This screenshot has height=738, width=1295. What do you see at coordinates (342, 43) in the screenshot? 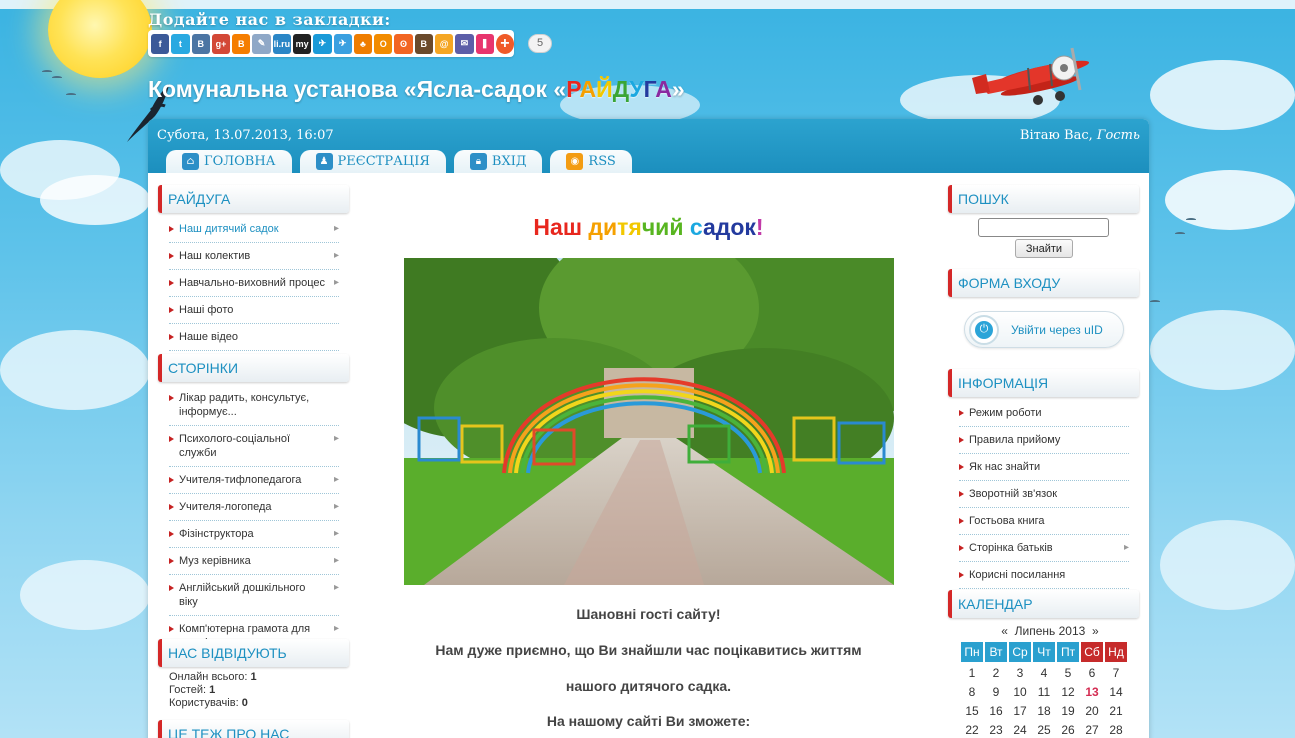
I see `surfingbird-share-icon: ✈` at bounding box center [342, 43].